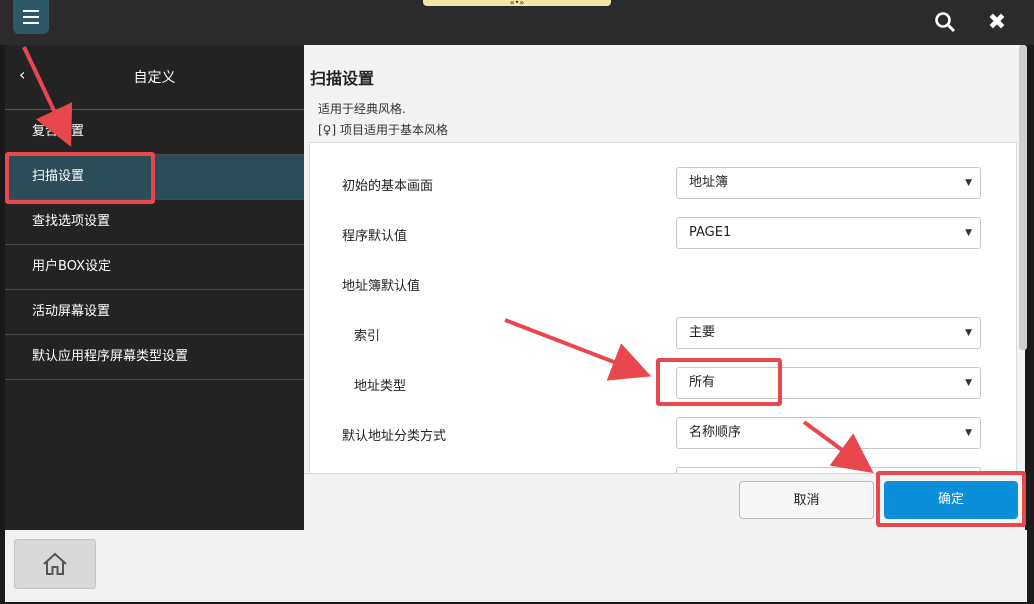 Image resolution: width=1034 pixels, height=604 pixels. What do you see at coordinates (375, 236) in the screenshot?
I see `label-program-default: 程序默认值` at bounding box center [375, 236].